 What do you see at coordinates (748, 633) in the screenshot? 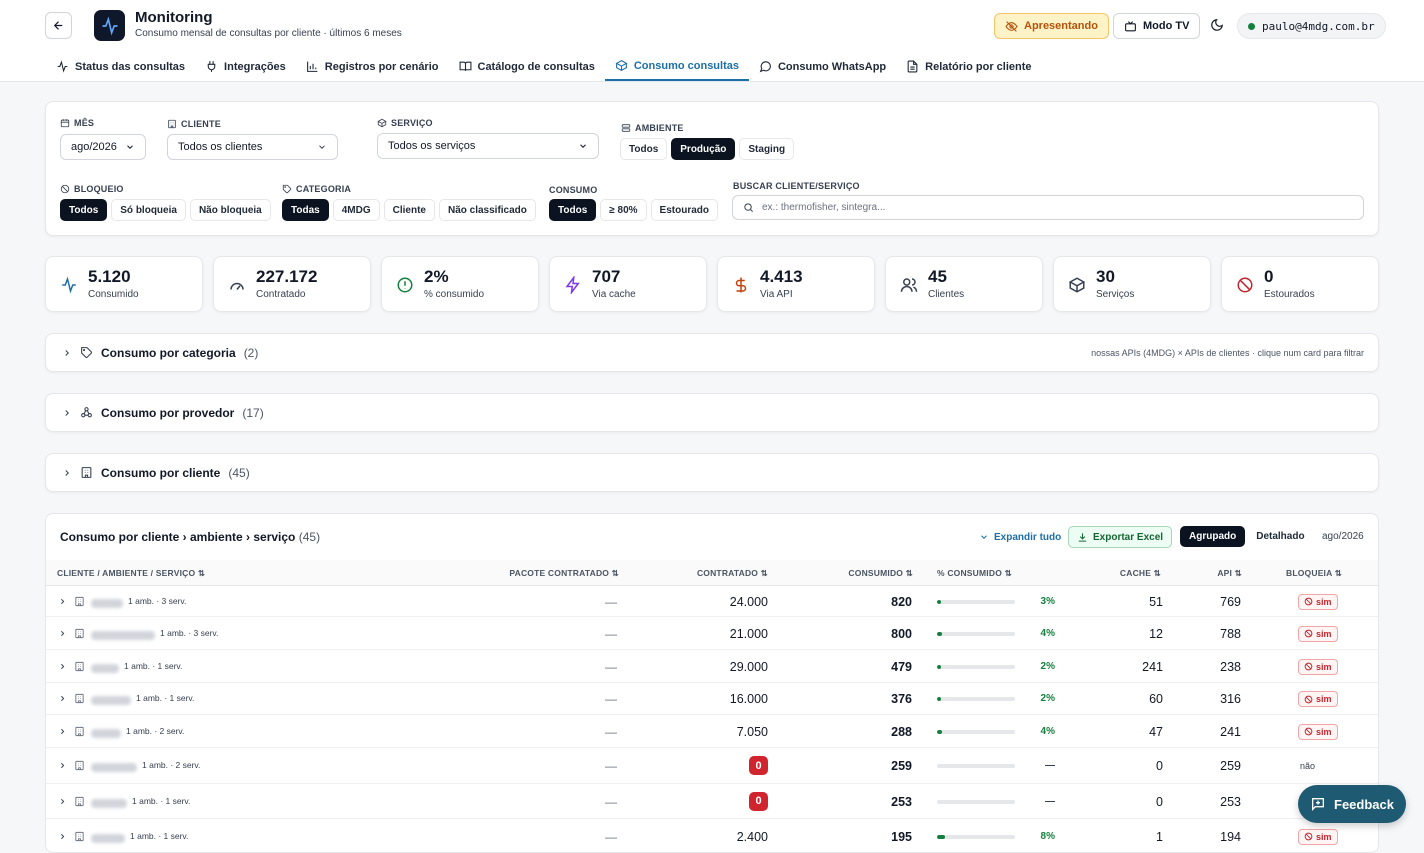
I see `contracted-value: 21.000` at bounding box center [748, 633].